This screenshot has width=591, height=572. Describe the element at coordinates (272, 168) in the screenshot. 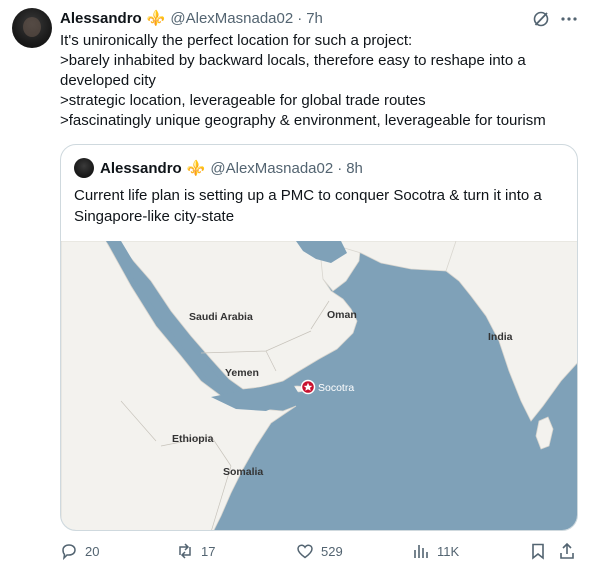

I see `quote-handle: @AlexMasnada02` at that location.